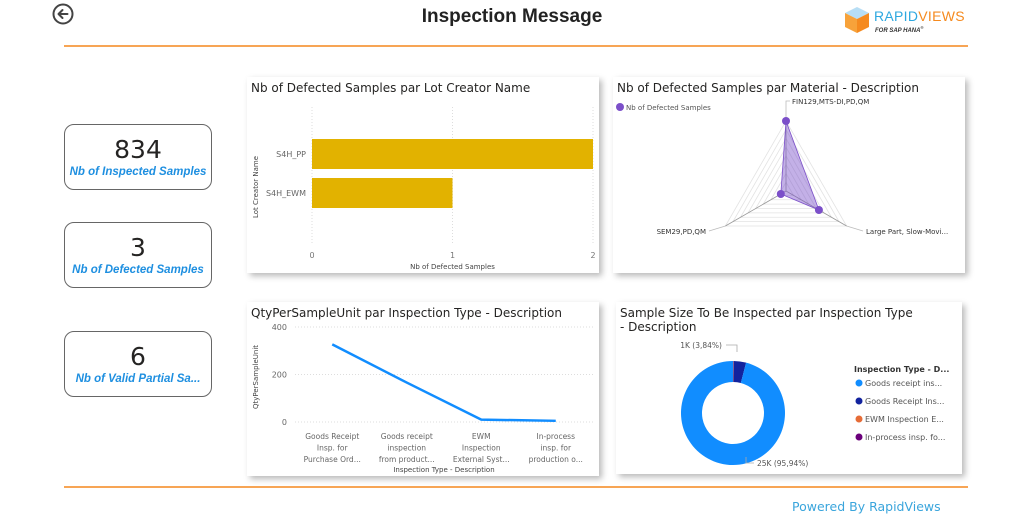  What do you see at coordinates (311, 255) in the screenshot?
I see `x-tick-label: 0` at bounding box center [311, 255].